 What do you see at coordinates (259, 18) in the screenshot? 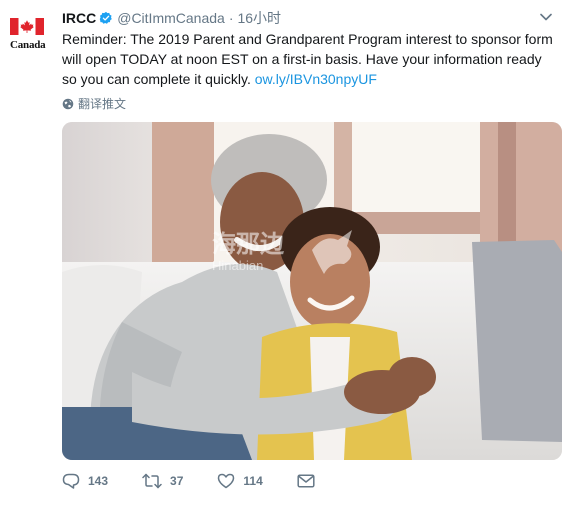
I see `tweet-timestamp: 16小时` at bounding box center [259, 18].